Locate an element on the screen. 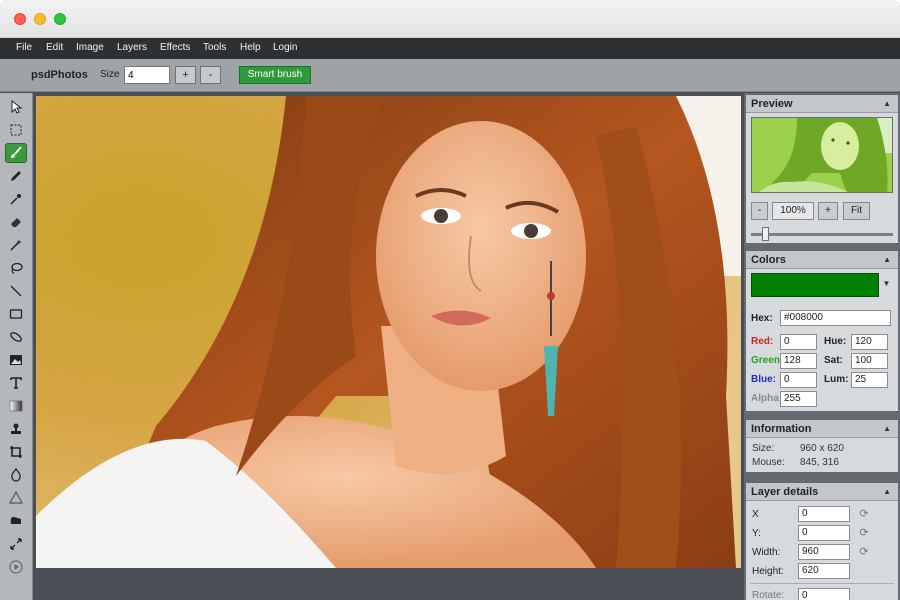 This screenshot has height=600, width=900. hue-input: 120 is located at coordinates (869, 342).